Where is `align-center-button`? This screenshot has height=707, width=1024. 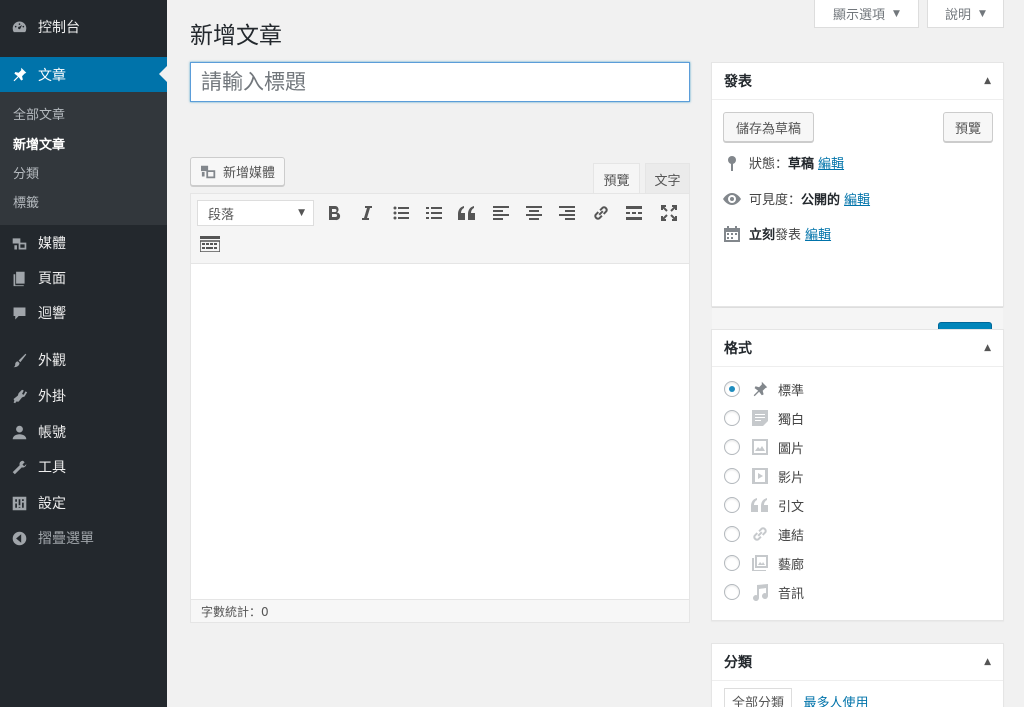
align-center-button is located at coordinates (534, 213).